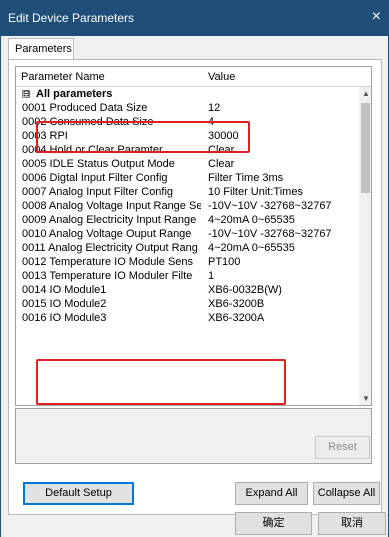  What do you see at coordinates (376, 17) in the screenshot?
I see `close-icon: ×` at bounding box center [376, 17].